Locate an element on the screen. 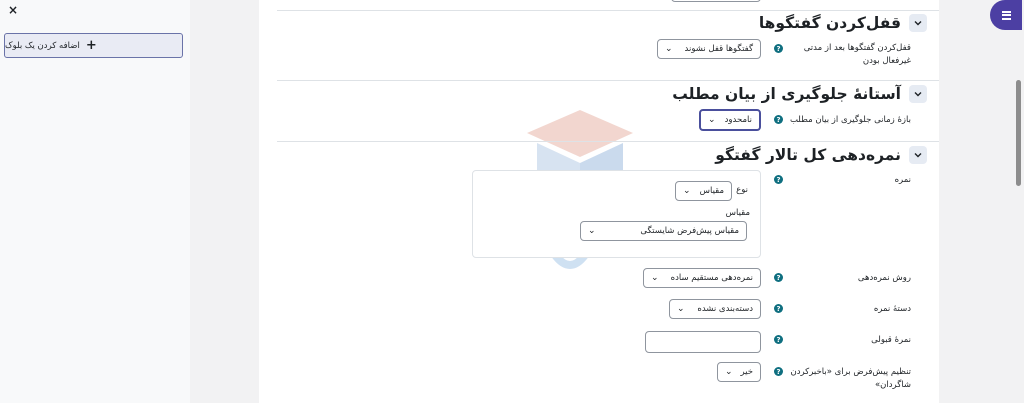 The width and height of the screenshot is (1024, 403). section-title: آستانهٔ جلوگیری از بیان مطلب is located at coordinates (786, 94).